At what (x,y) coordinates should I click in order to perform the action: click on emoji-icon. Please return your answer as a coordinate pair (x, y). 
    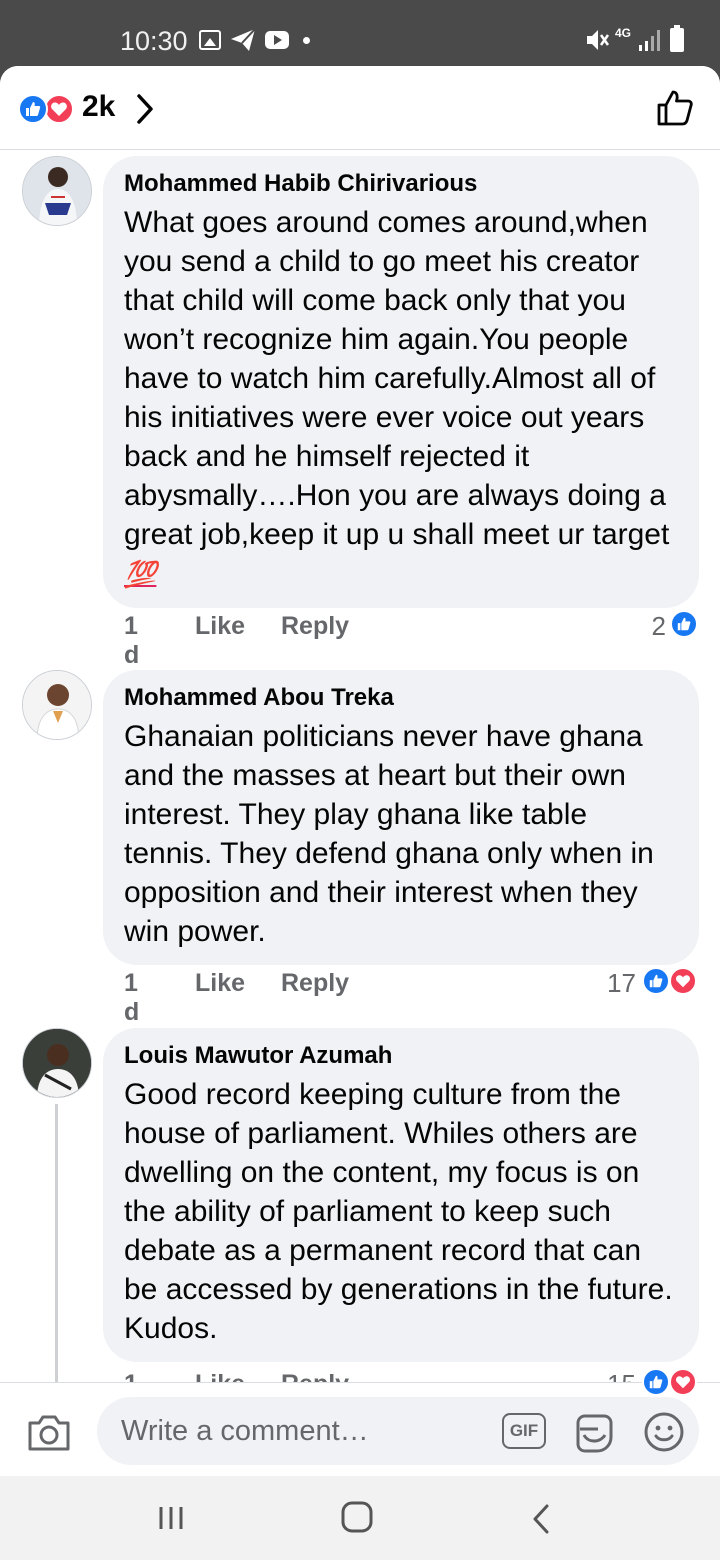
    Looking at the image, I should click on (664, 1434).